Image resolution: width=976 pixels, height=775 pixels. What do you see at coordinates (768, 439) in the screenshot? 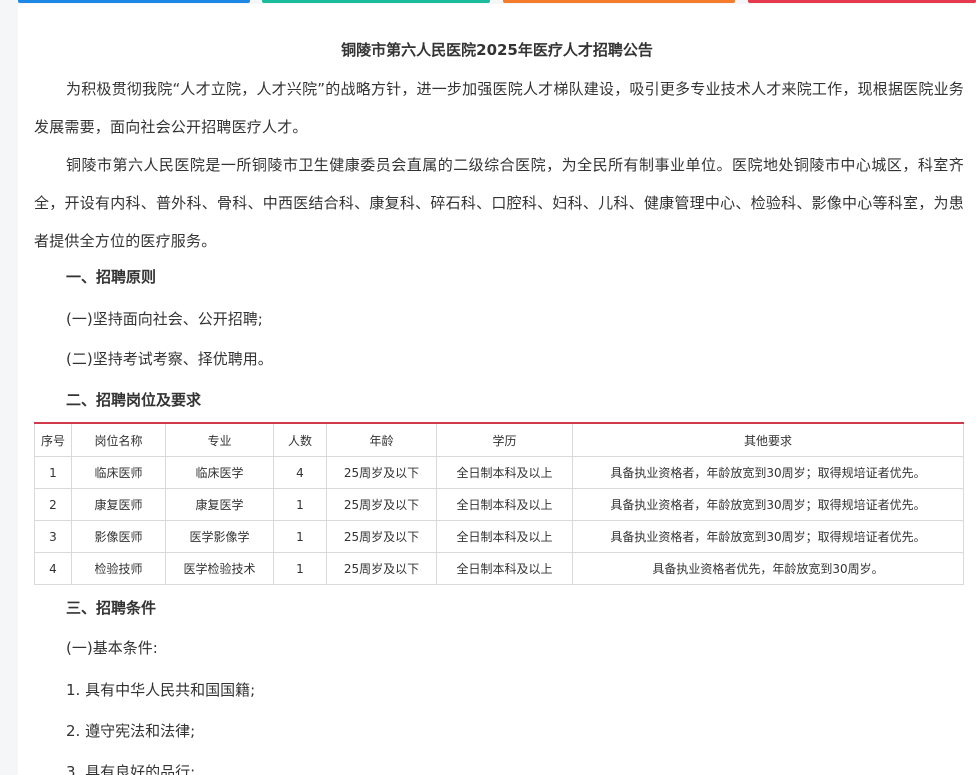
I see `header-cell: 其他要求` at bounding box center [768, 439].